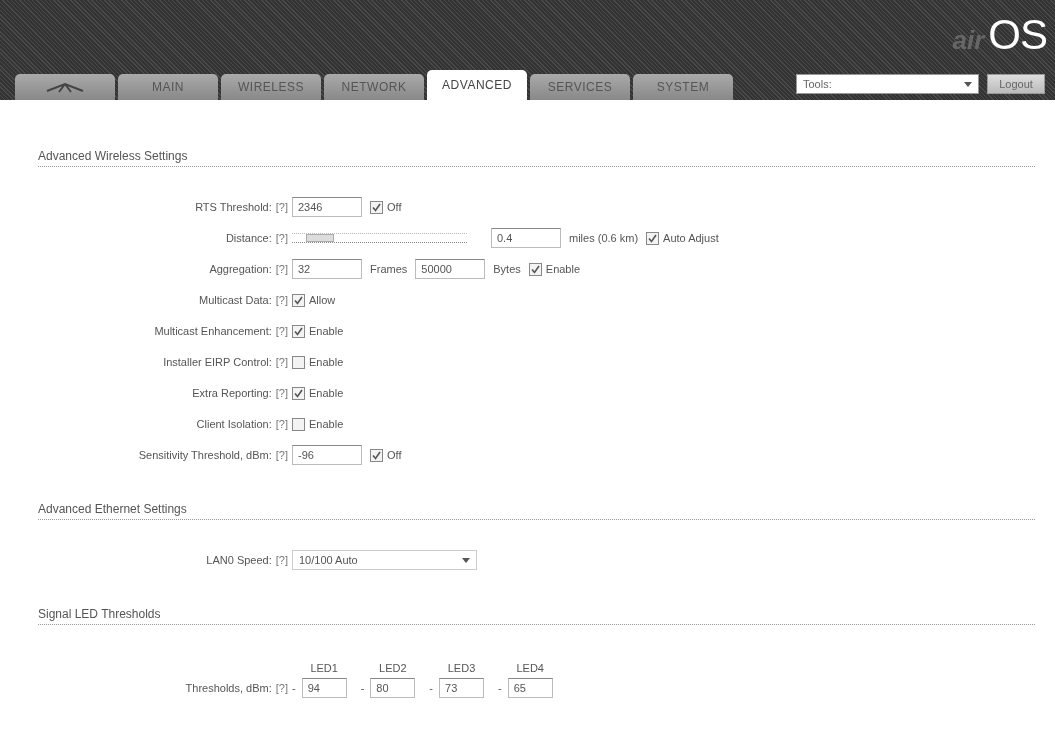  What do you see at coordinates (384, 560) in the screenshot?
I see `speed-dropdown: 10/100 Auto` at bounding box center [384, 560].